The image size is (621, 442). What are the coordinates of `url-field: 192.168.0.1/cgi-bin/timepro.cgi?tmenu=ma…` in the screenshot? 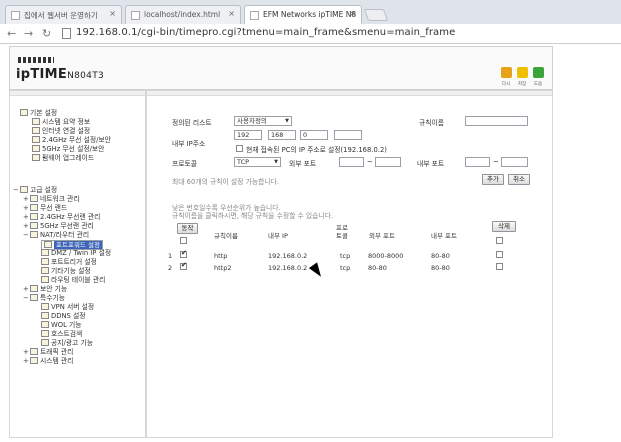 It's located at (265, 32).